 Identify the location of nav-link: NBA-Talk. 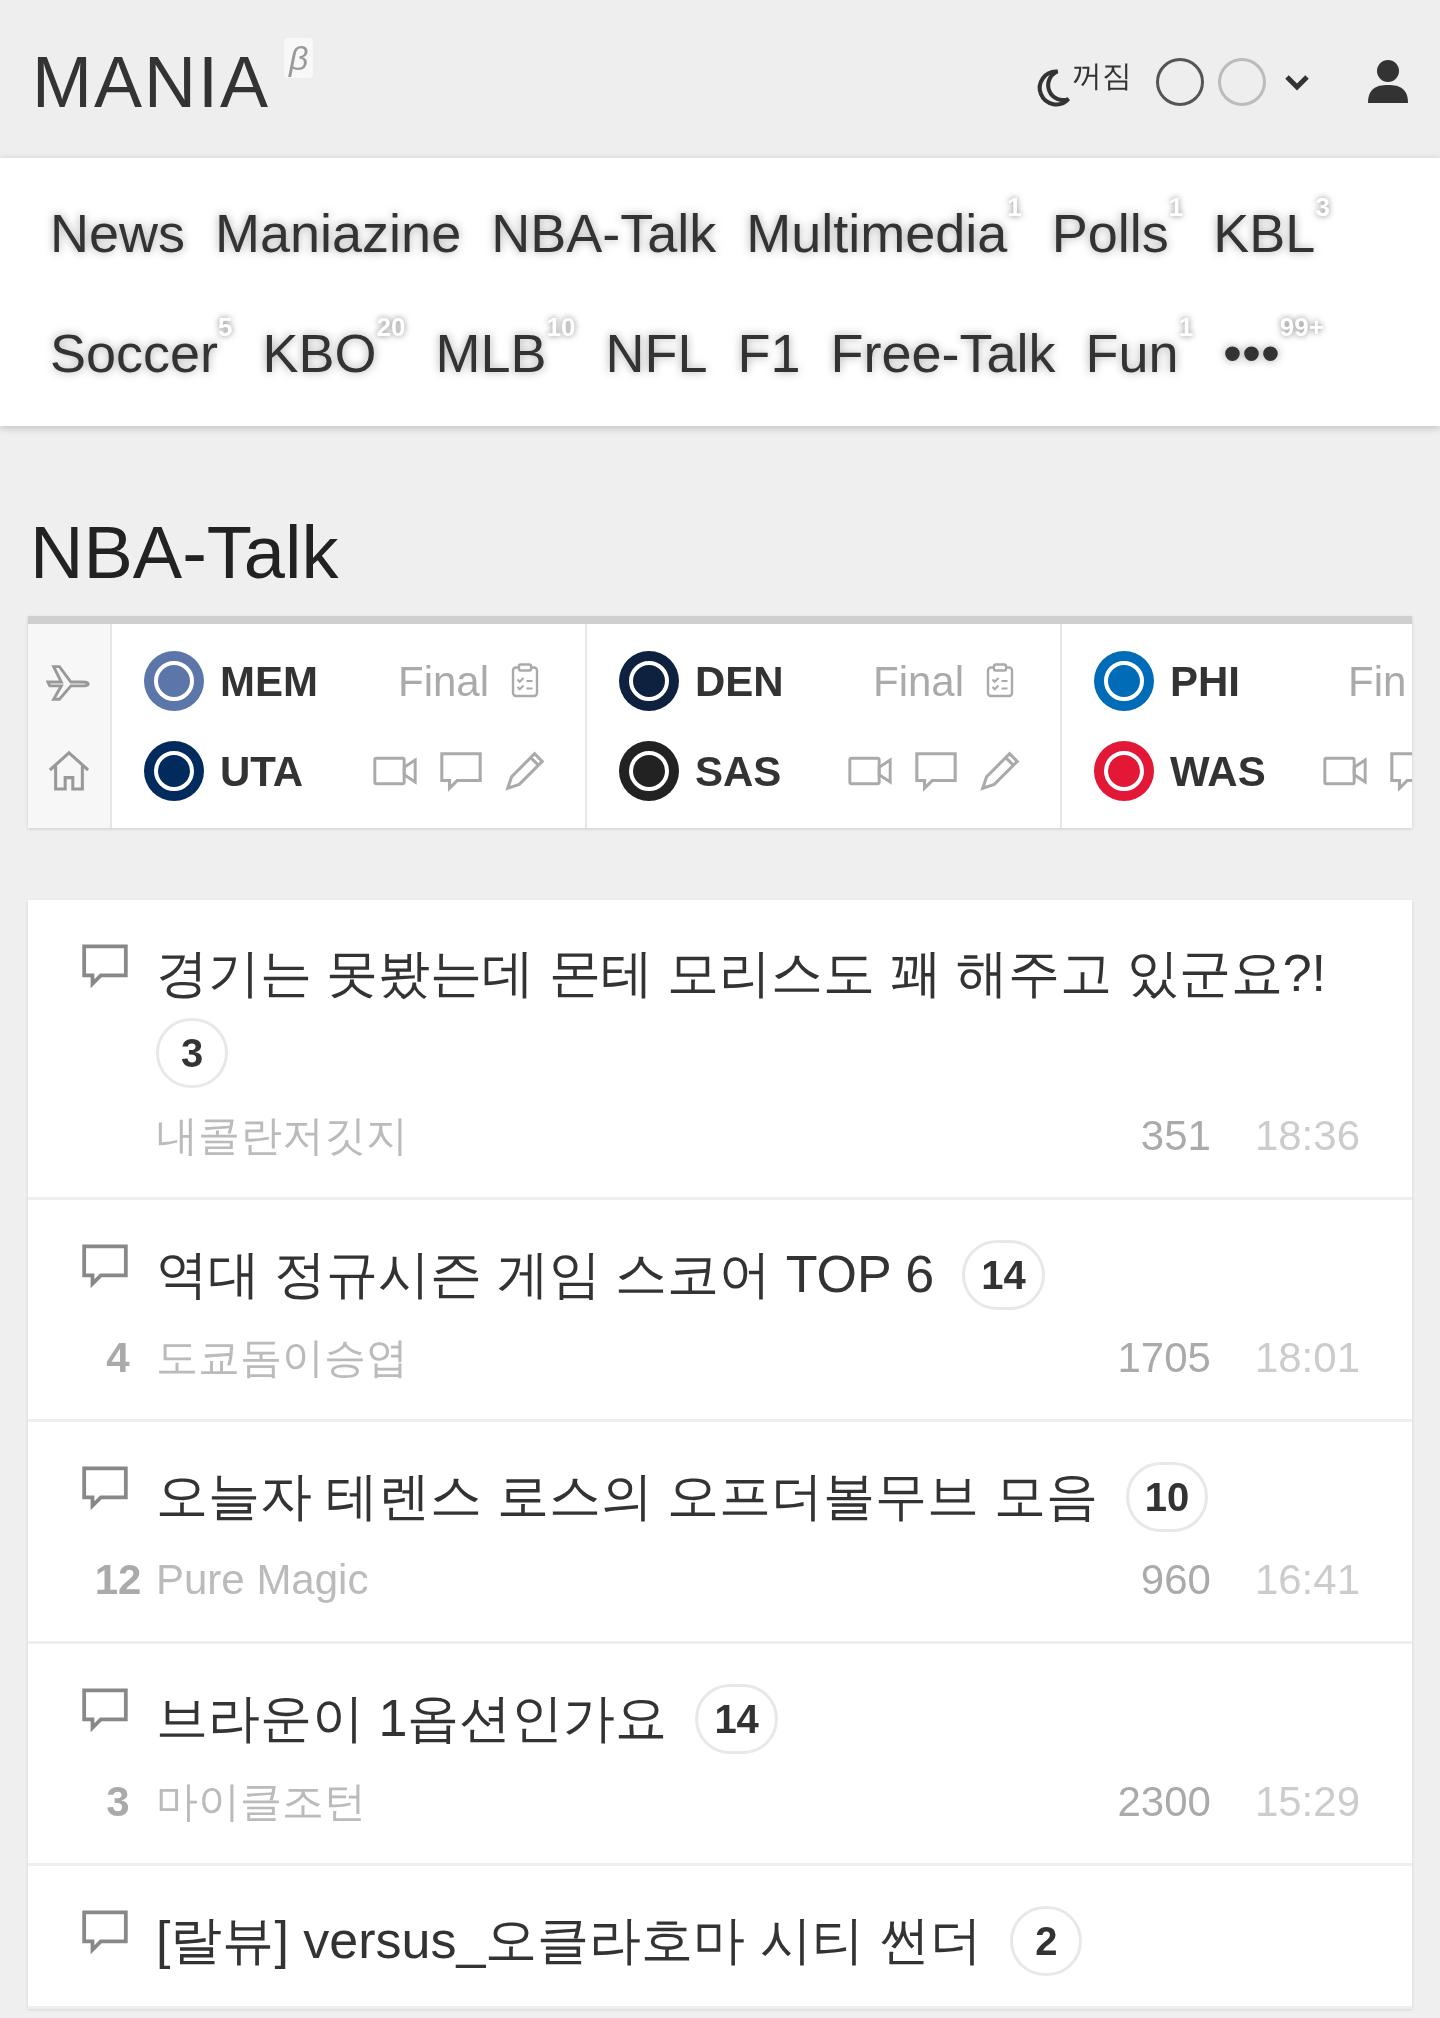
(604, 233).